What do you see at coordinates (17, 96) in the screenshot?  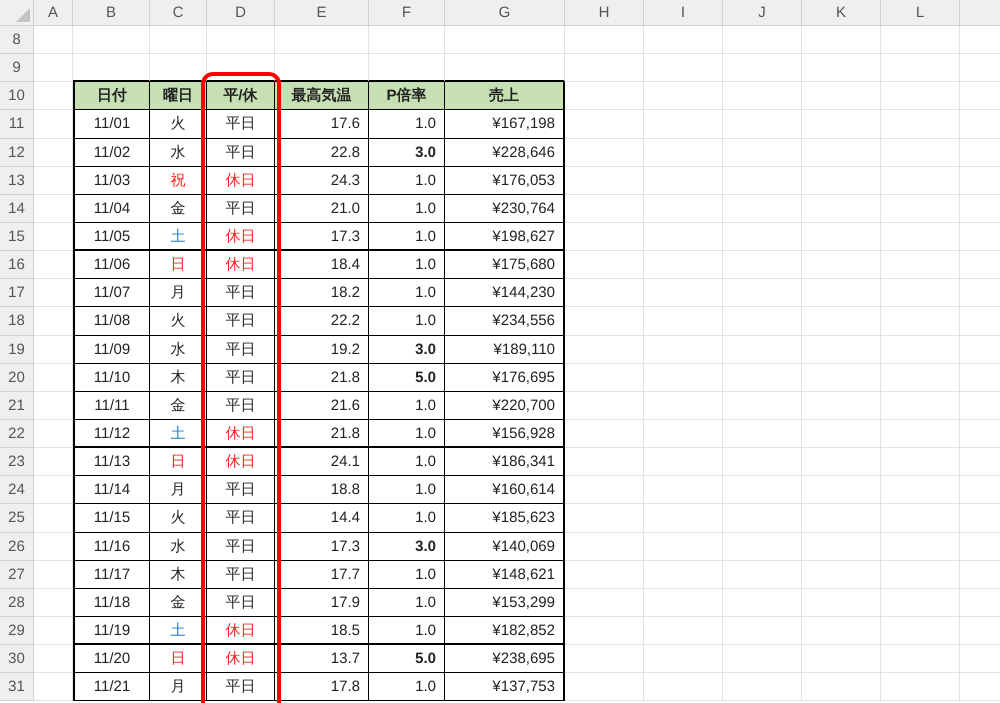 I see `row-header: 10` at bounding box center [17, 96].